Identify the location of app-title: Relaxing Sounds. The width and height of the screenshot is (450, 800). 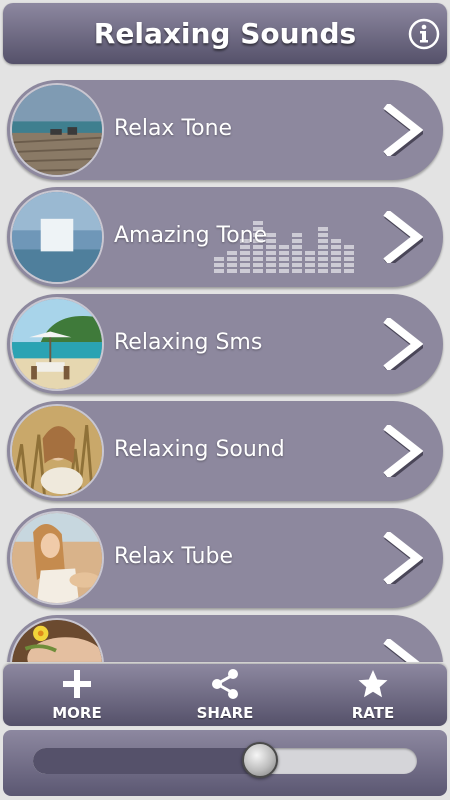
(225, 33).